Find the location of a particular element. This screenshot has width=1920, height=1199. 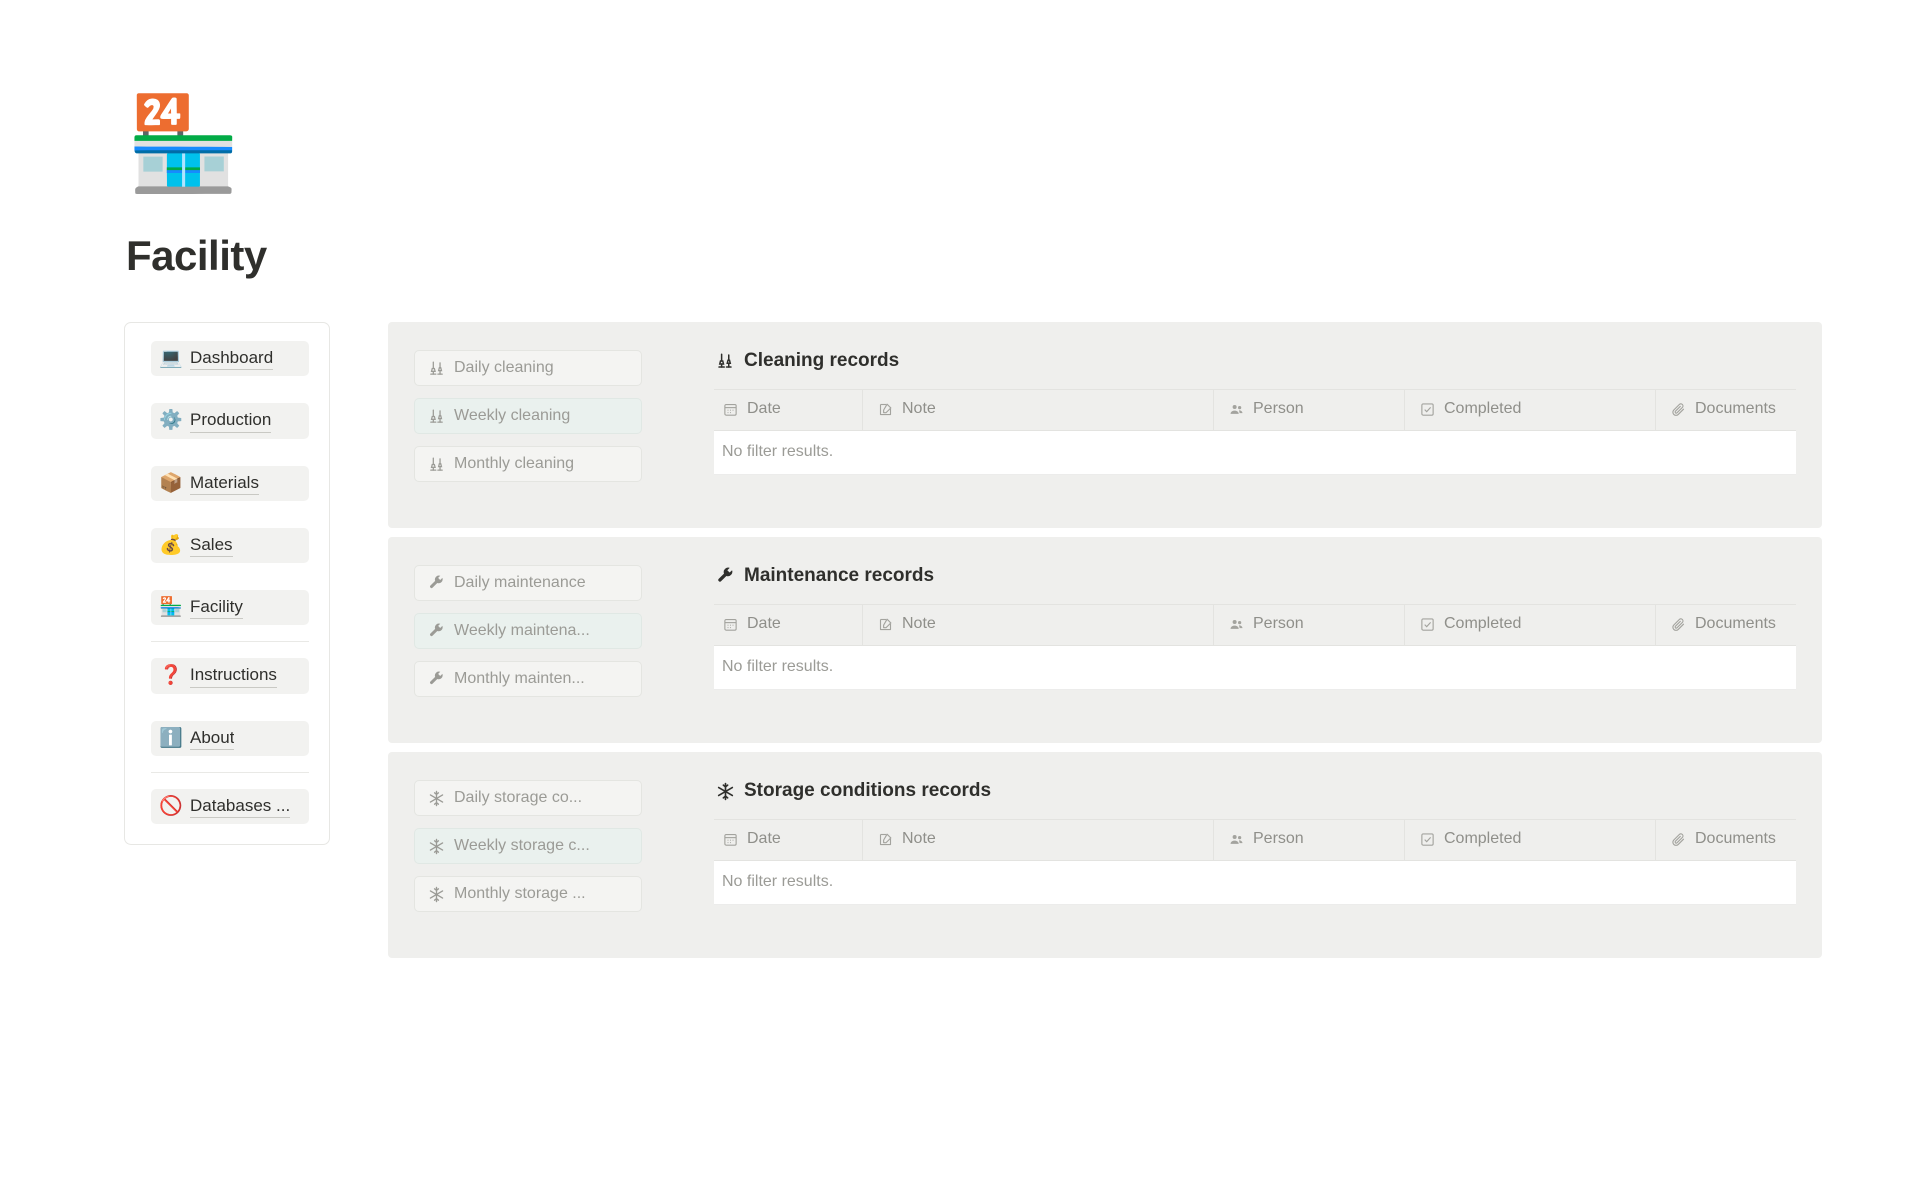

sidebar-item-label: About is located at coordinates (212, 738).